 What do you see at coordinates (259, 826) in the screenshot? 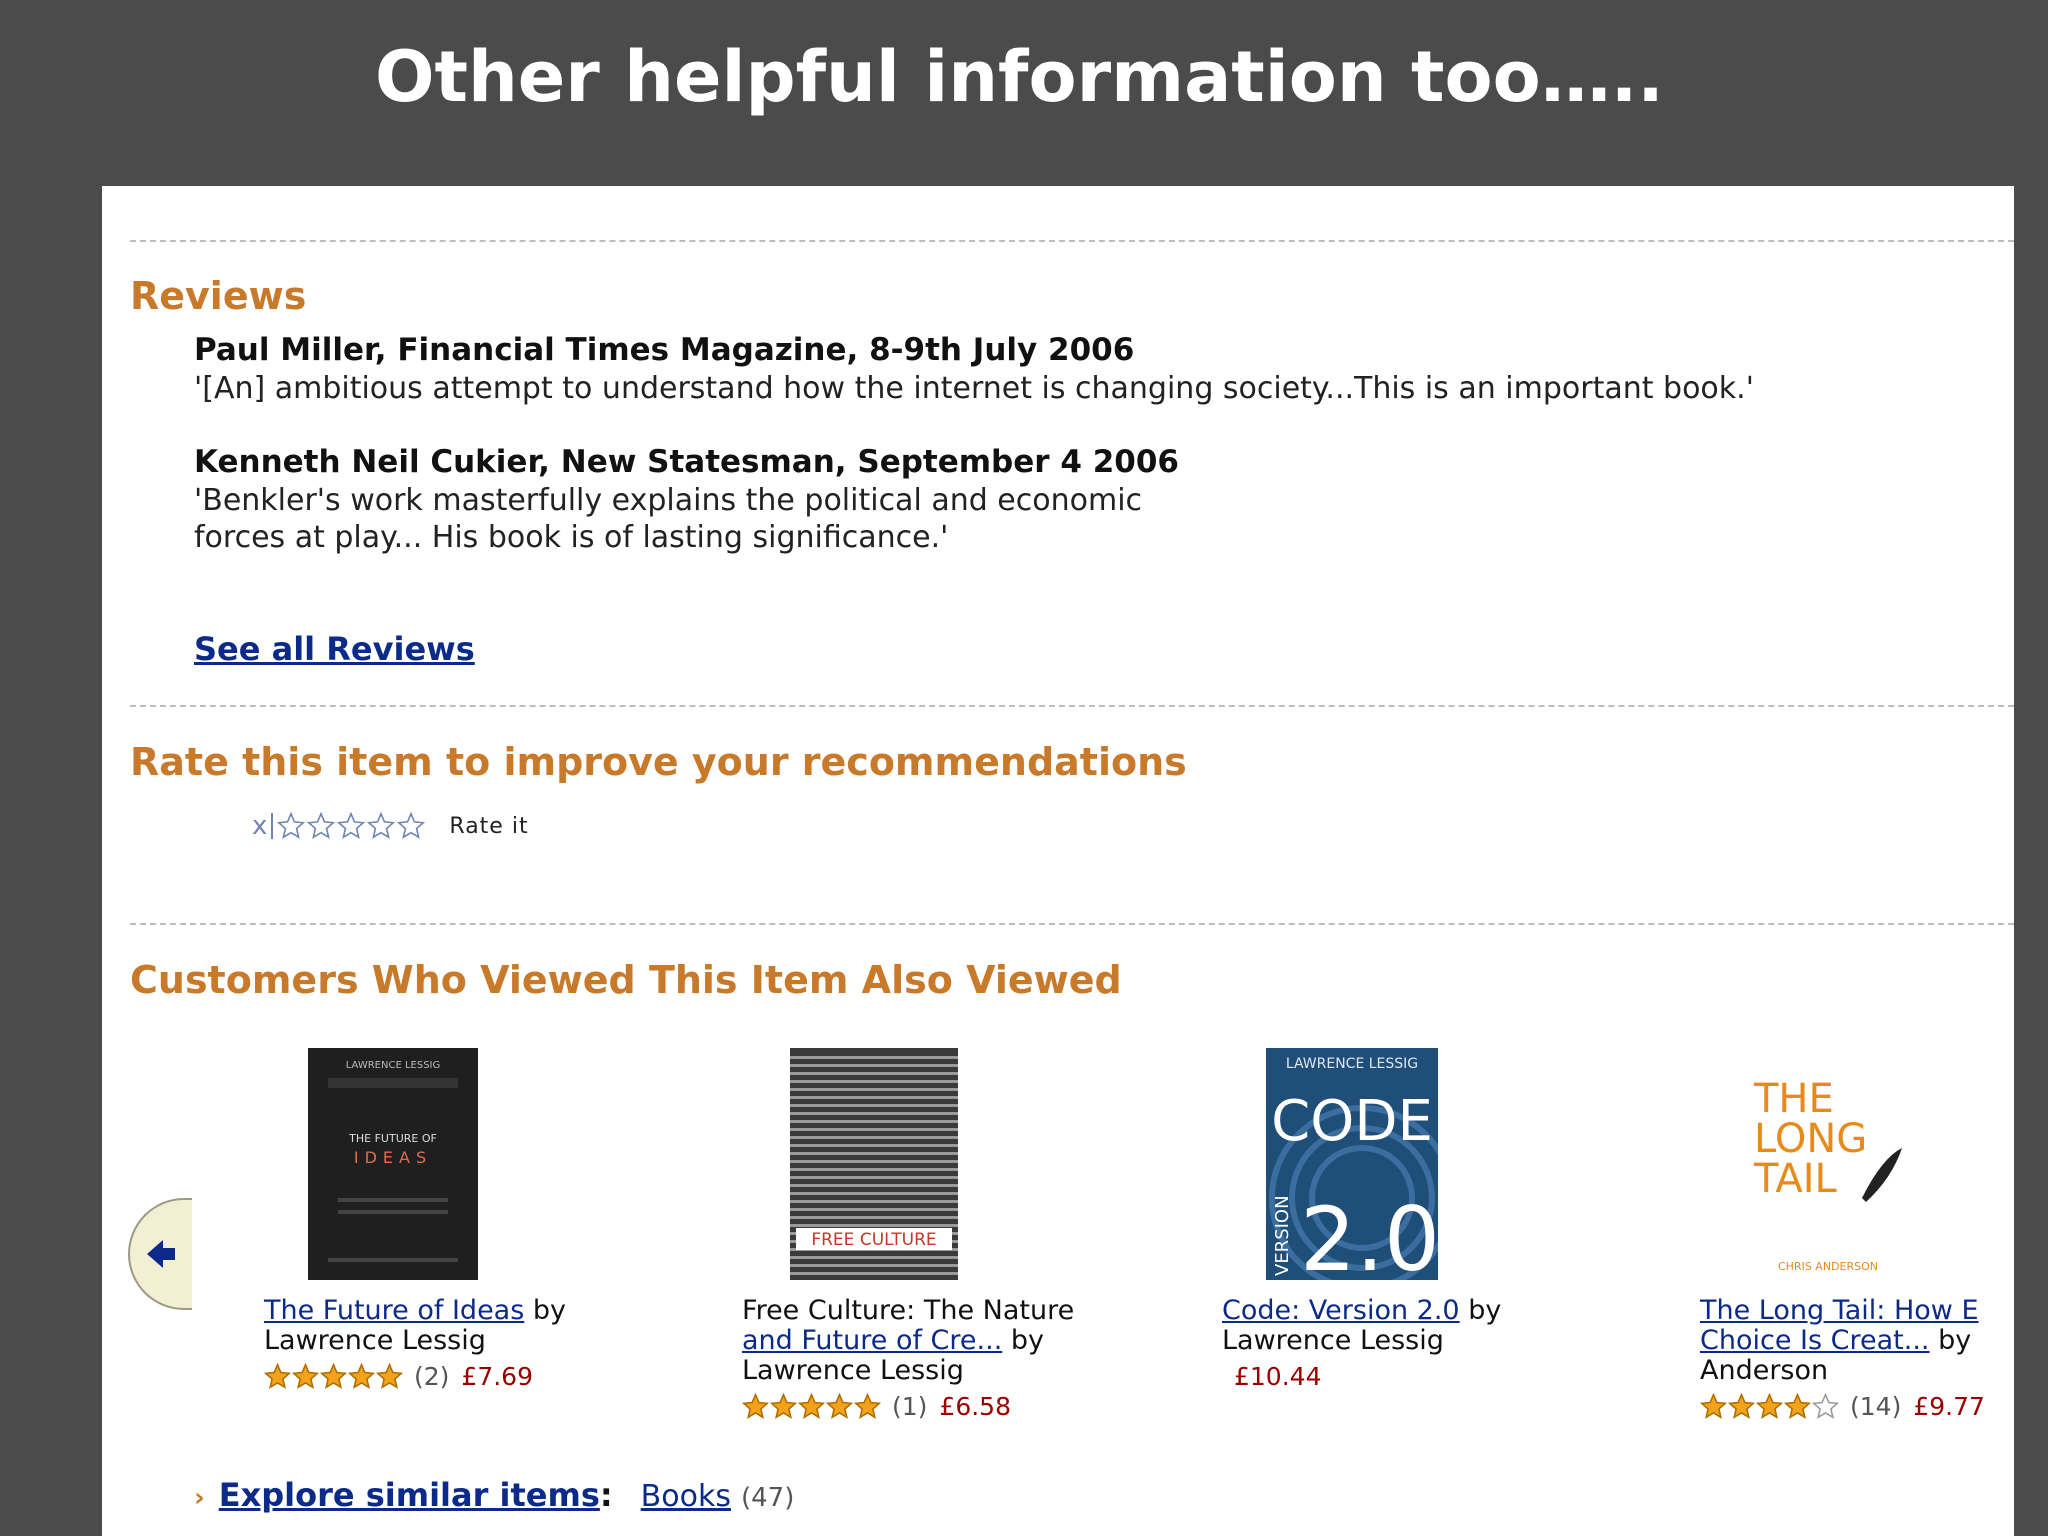
I see `clear-rating-button: x` at bounding box center [259, 826].